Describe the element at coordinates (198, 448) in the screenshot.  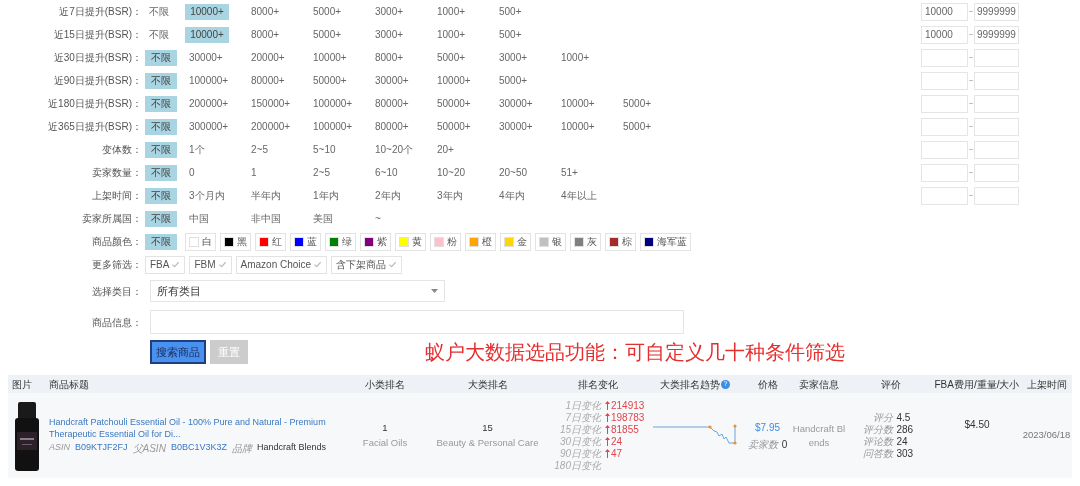
I see `parent-asin-link: B0BC1V3K3Z` at that location.